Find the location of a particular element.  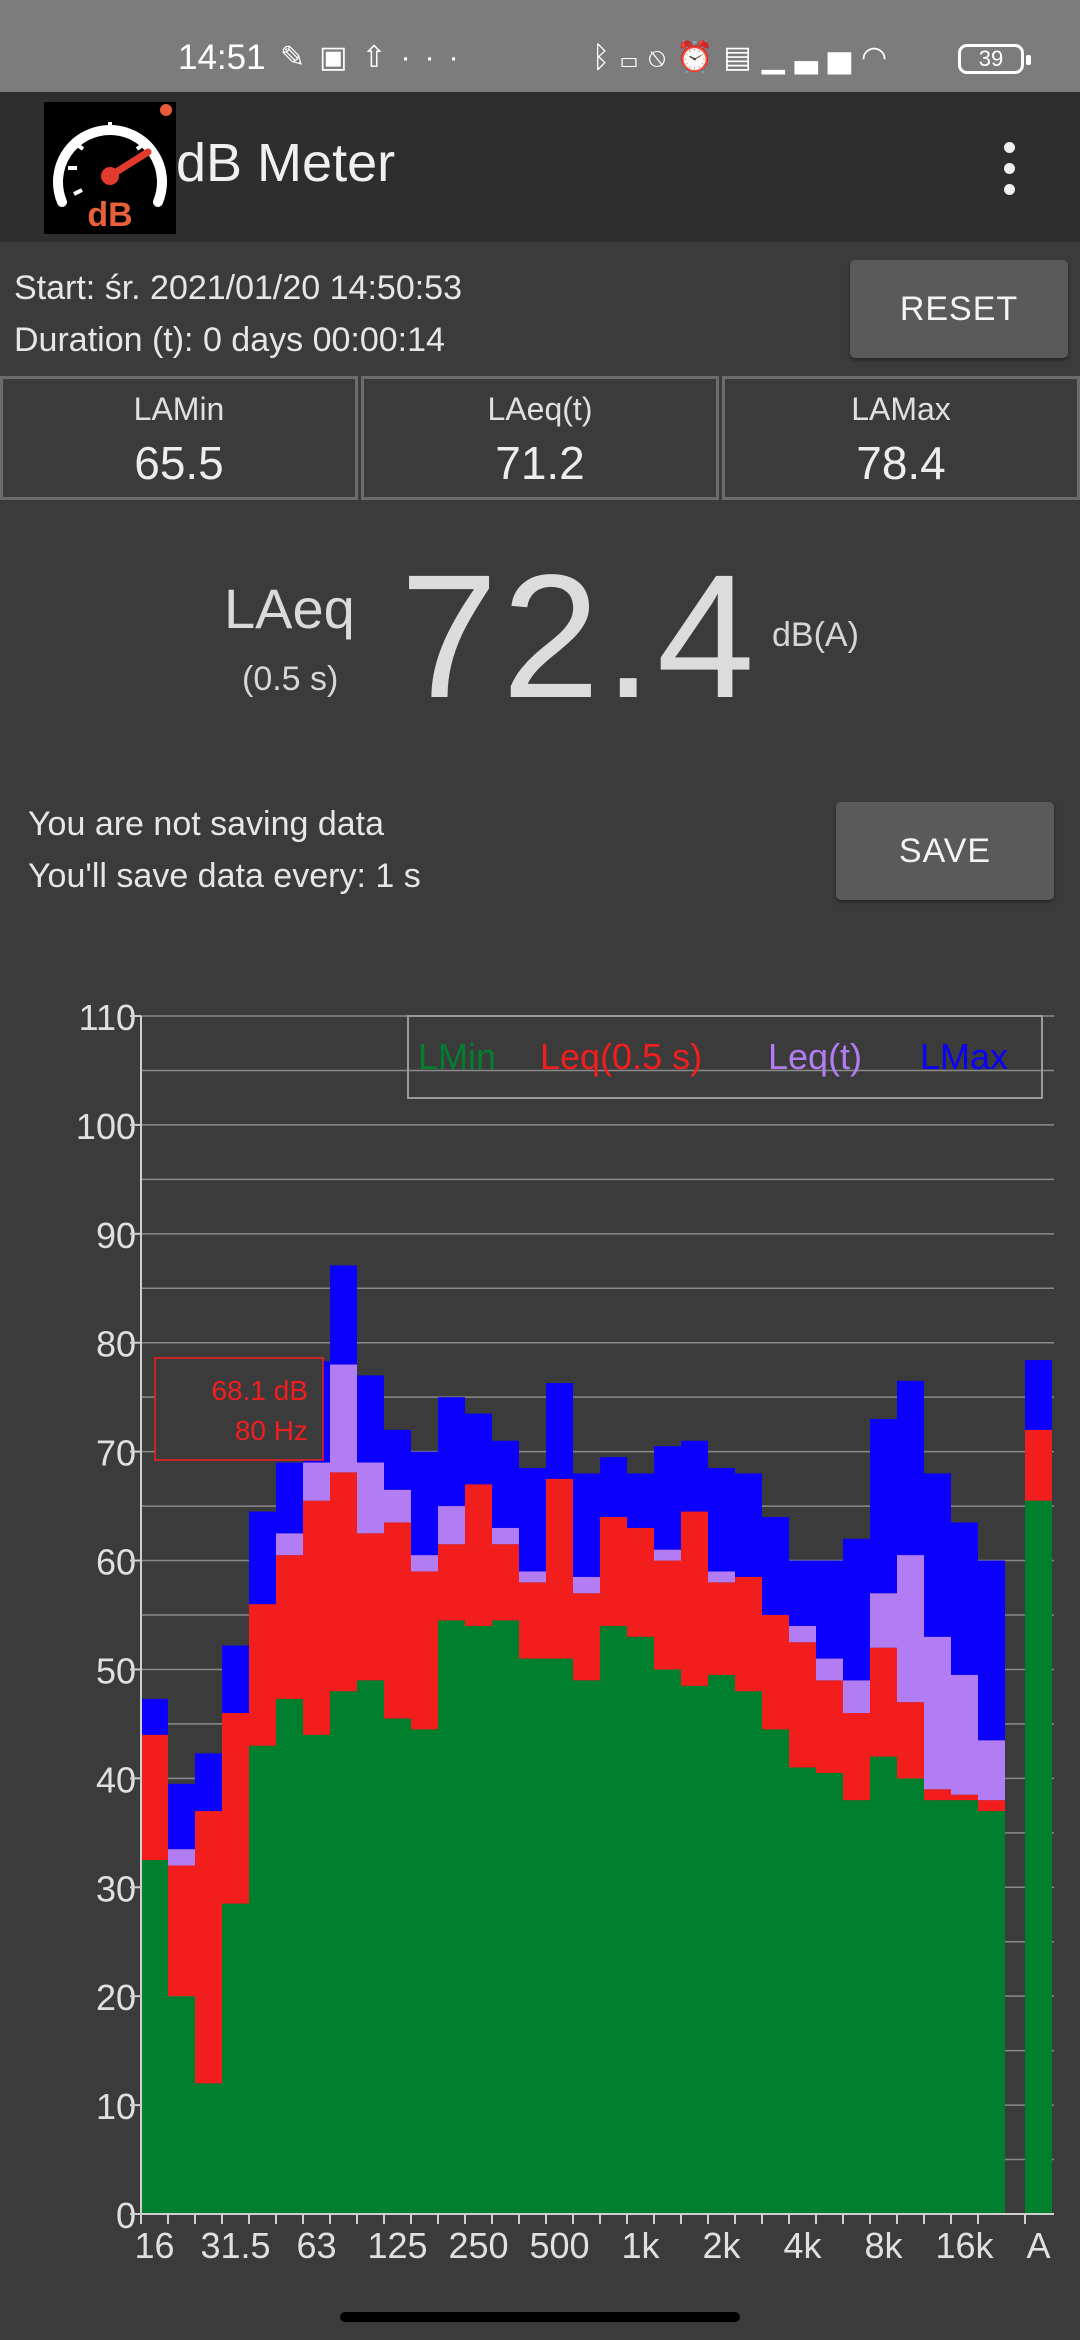

status-left-icons: ✎▣⇧··· is located at coordinates (376, 57).